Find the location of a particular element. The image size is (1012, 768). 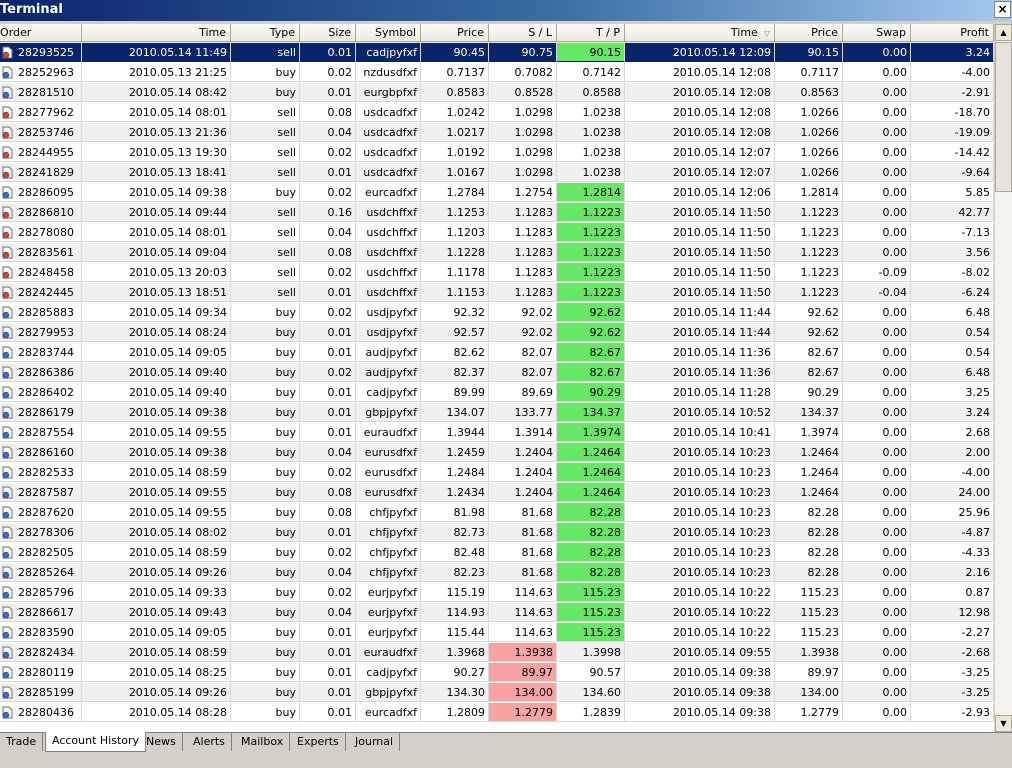

column-header-type: Type is located at coordinates (265, 33).